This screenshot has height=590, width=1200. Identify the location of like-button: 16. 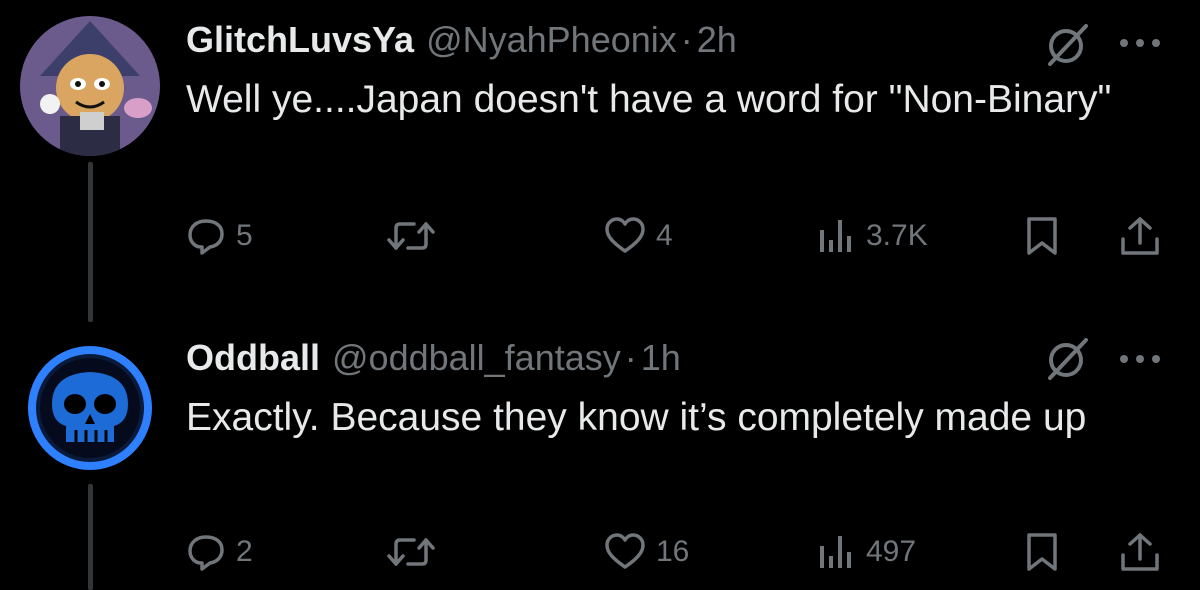
(646, 552).